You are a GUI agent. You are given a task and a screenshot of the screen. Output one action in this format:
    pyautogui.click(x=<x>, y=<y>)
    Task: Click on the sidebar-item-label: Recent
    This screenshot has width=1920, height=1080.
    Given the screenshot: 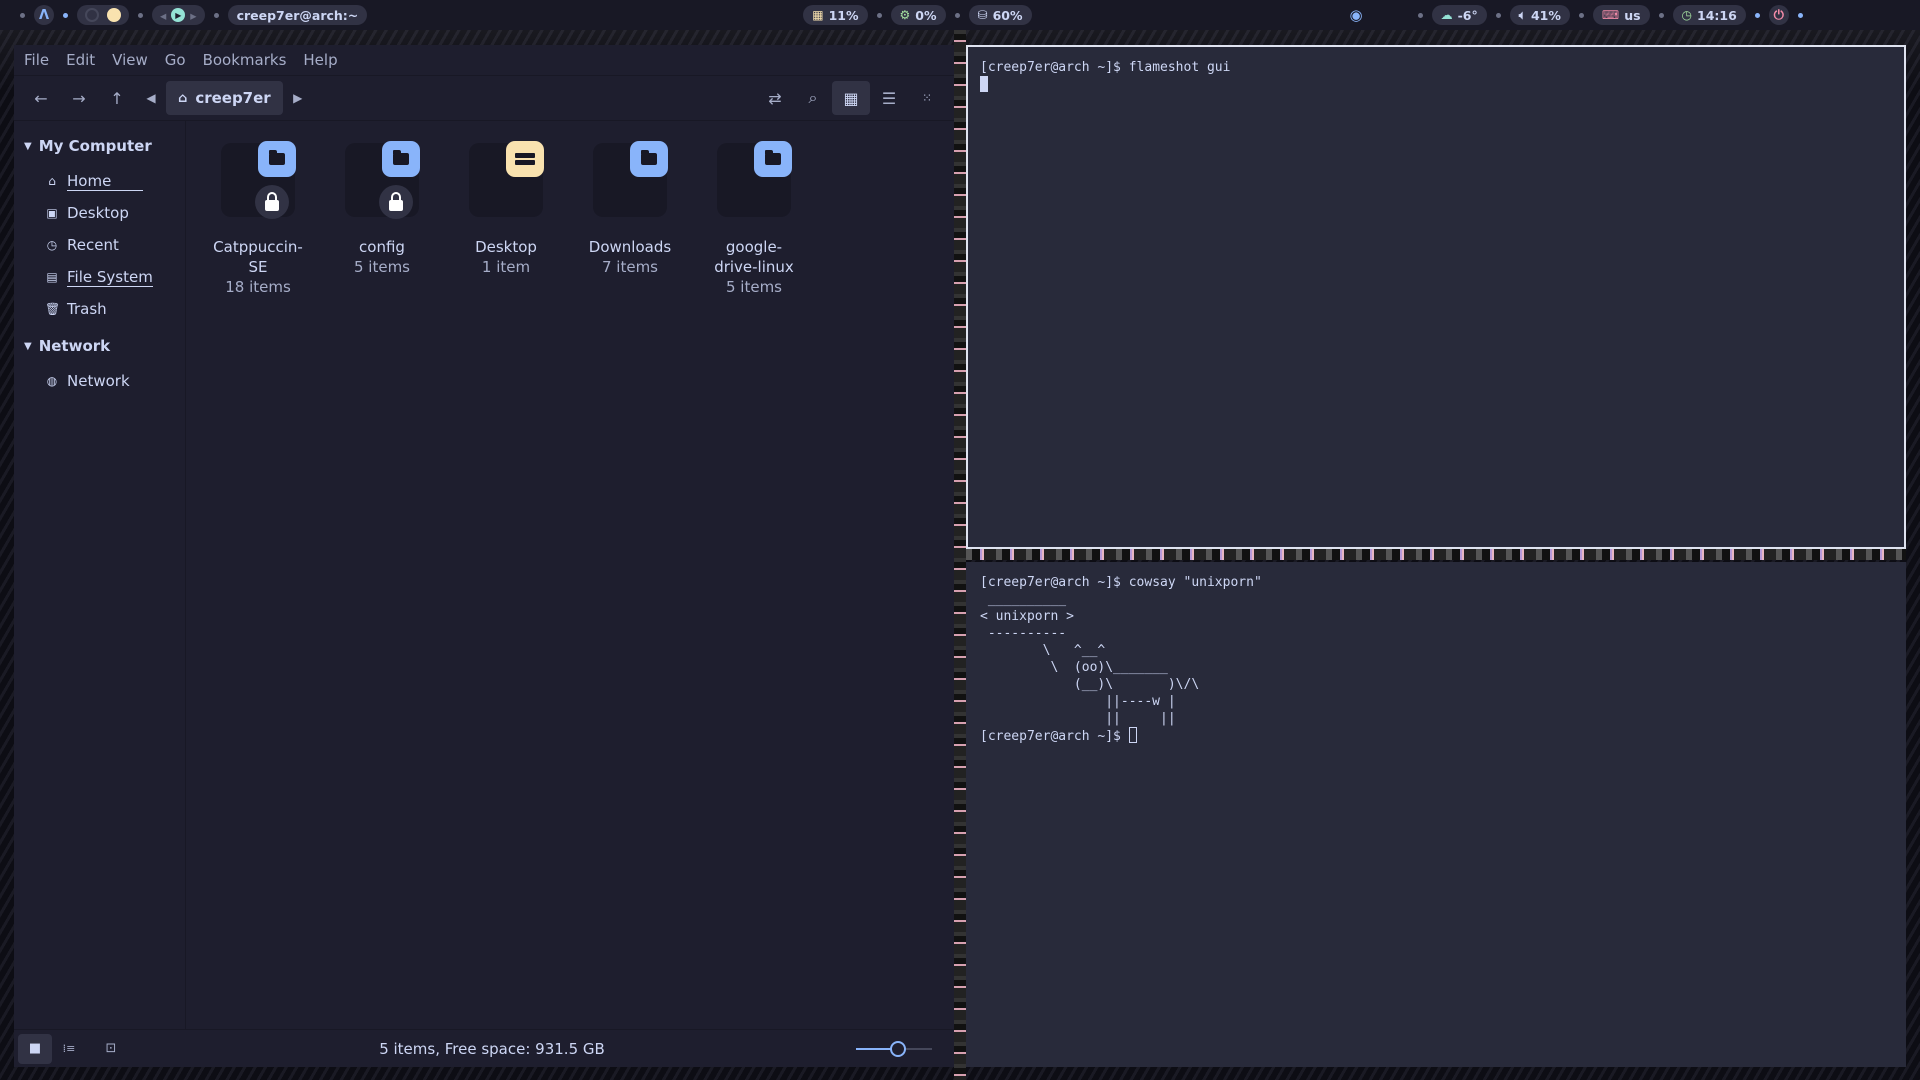 What is the action you would take?
    pyautogui.click(x=93, y=244)
    